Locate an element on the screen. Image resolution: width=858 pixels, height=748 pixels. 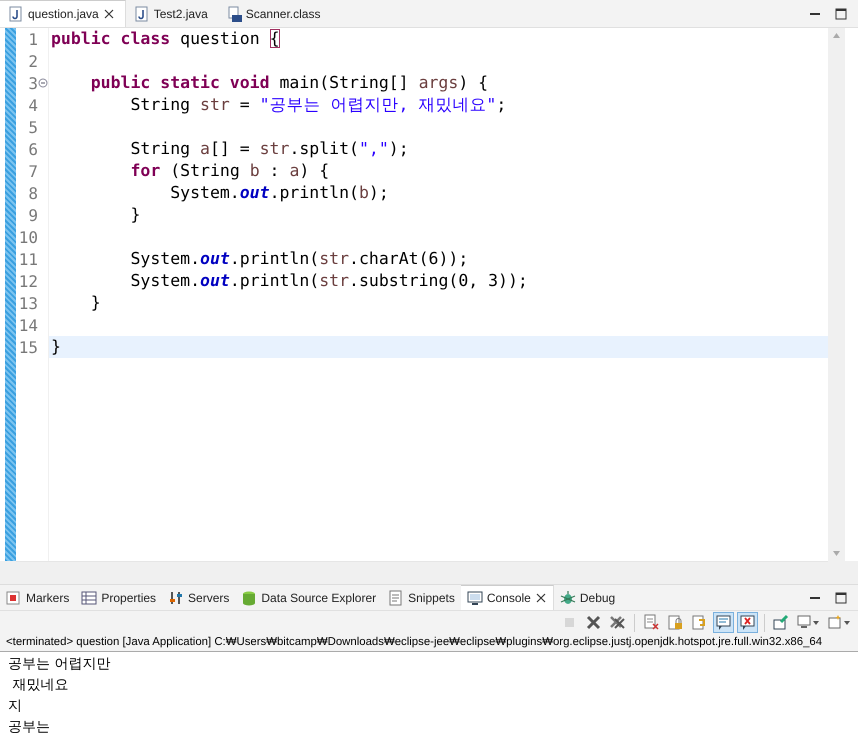
line-number: 7 is located at coordinates (33, 171).